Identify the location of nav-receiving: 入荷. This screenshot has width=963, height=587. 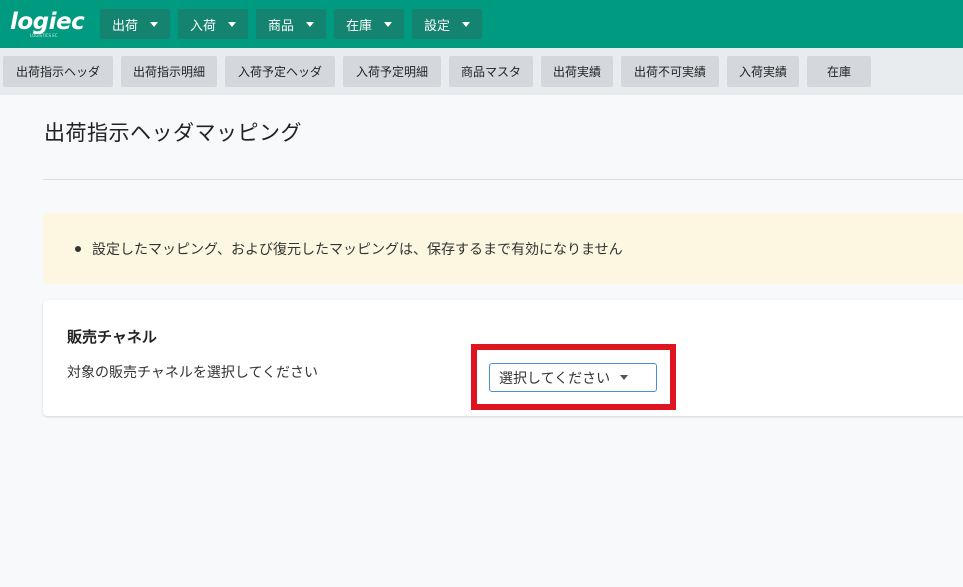
(213, 24).